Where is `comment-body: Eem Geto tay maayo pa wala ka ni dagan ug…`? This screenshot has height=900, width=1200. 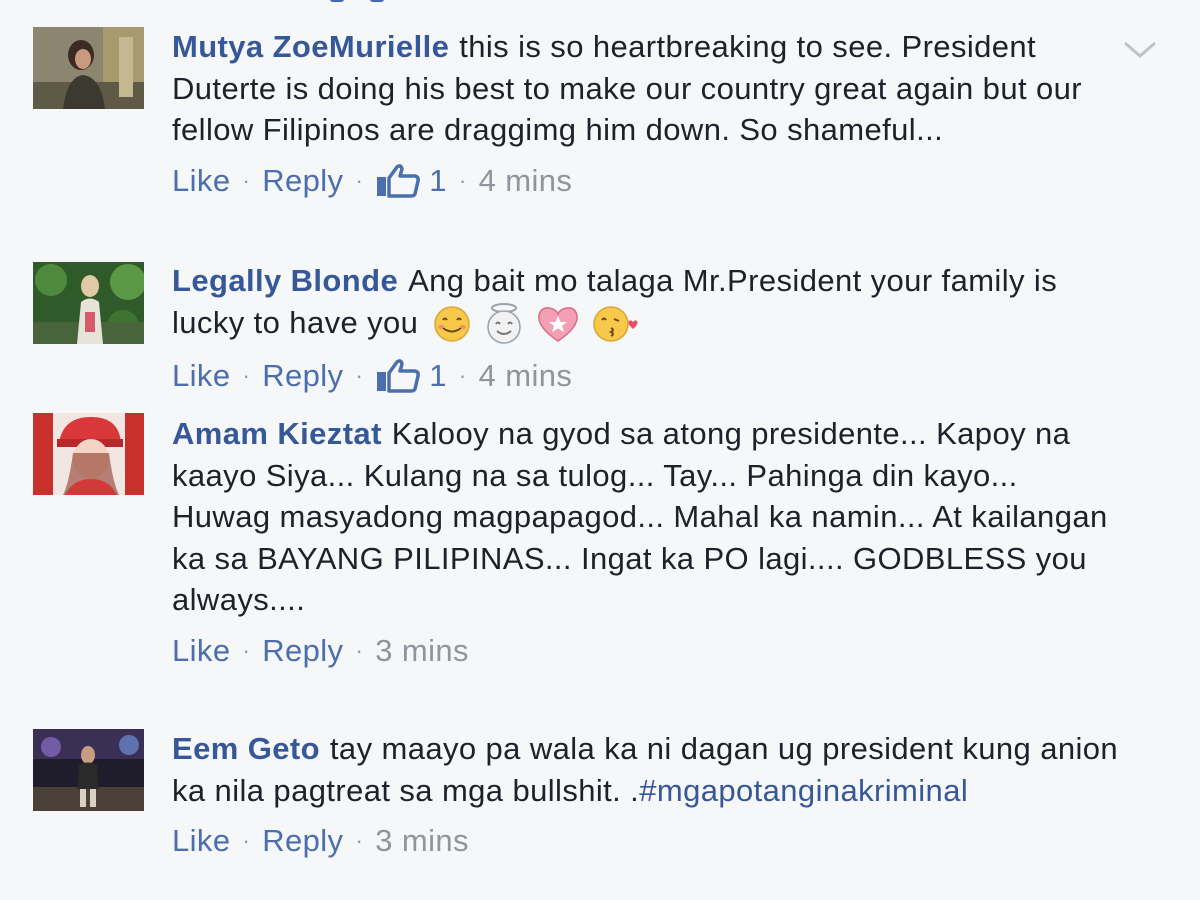 comment-body: Eem Geto tay maayo pa wala ka ni dagan ug… is located at coordinates (647, 794).